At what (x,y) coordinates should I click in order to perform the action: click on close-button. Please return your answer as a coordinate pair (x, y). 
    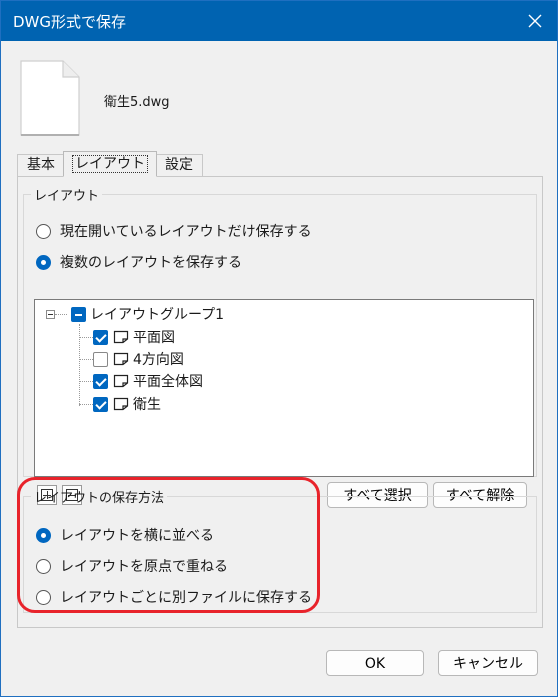
    Looking at the image, I should click on (535, 21).